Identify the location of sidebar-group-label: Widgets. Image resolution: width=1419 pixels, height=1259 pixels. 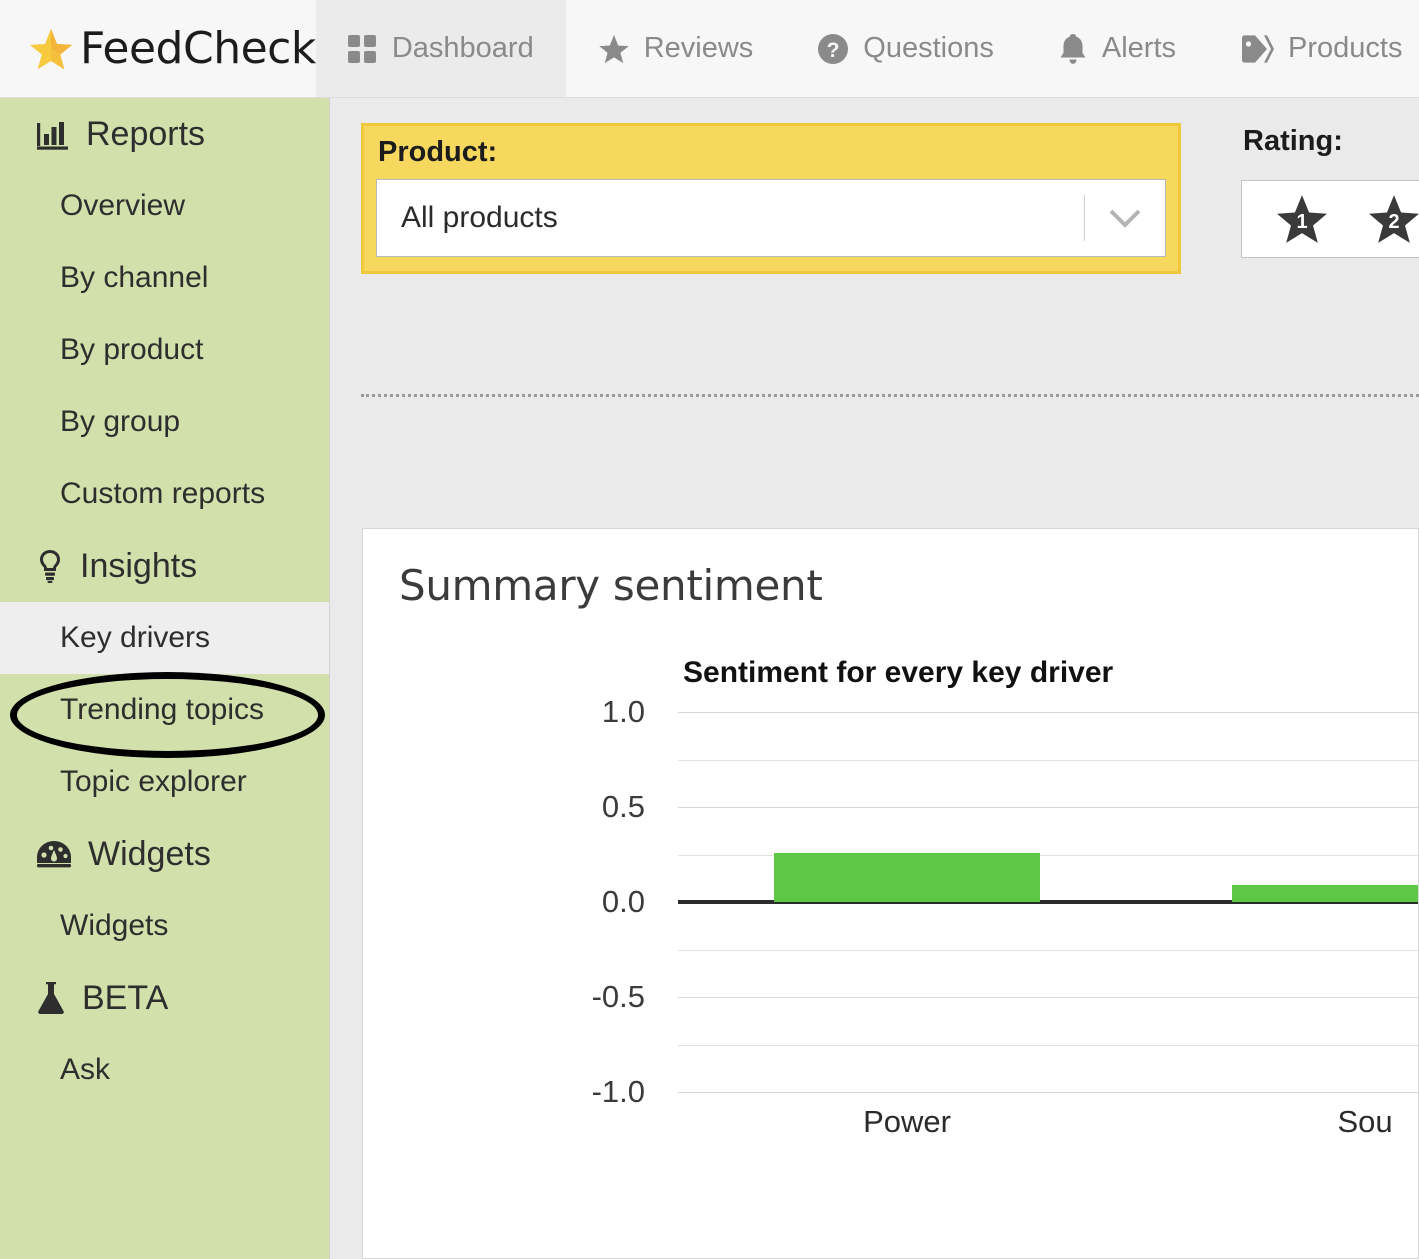
(149, 853).